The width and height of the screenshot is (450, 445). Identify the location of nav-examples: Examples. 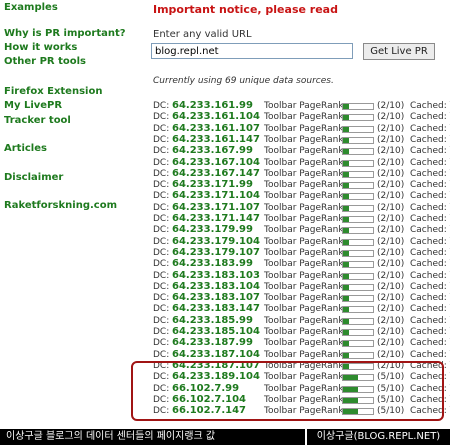
(31, 7).